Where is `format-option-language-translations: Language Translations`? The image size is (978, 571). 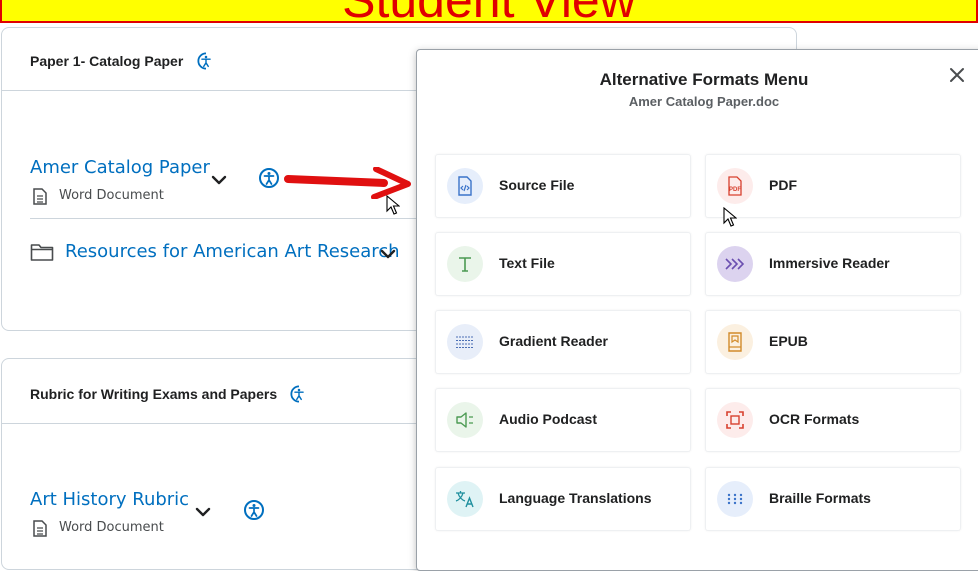 format-option-language-translations: Language Translations is located at coordinates (563, 499).